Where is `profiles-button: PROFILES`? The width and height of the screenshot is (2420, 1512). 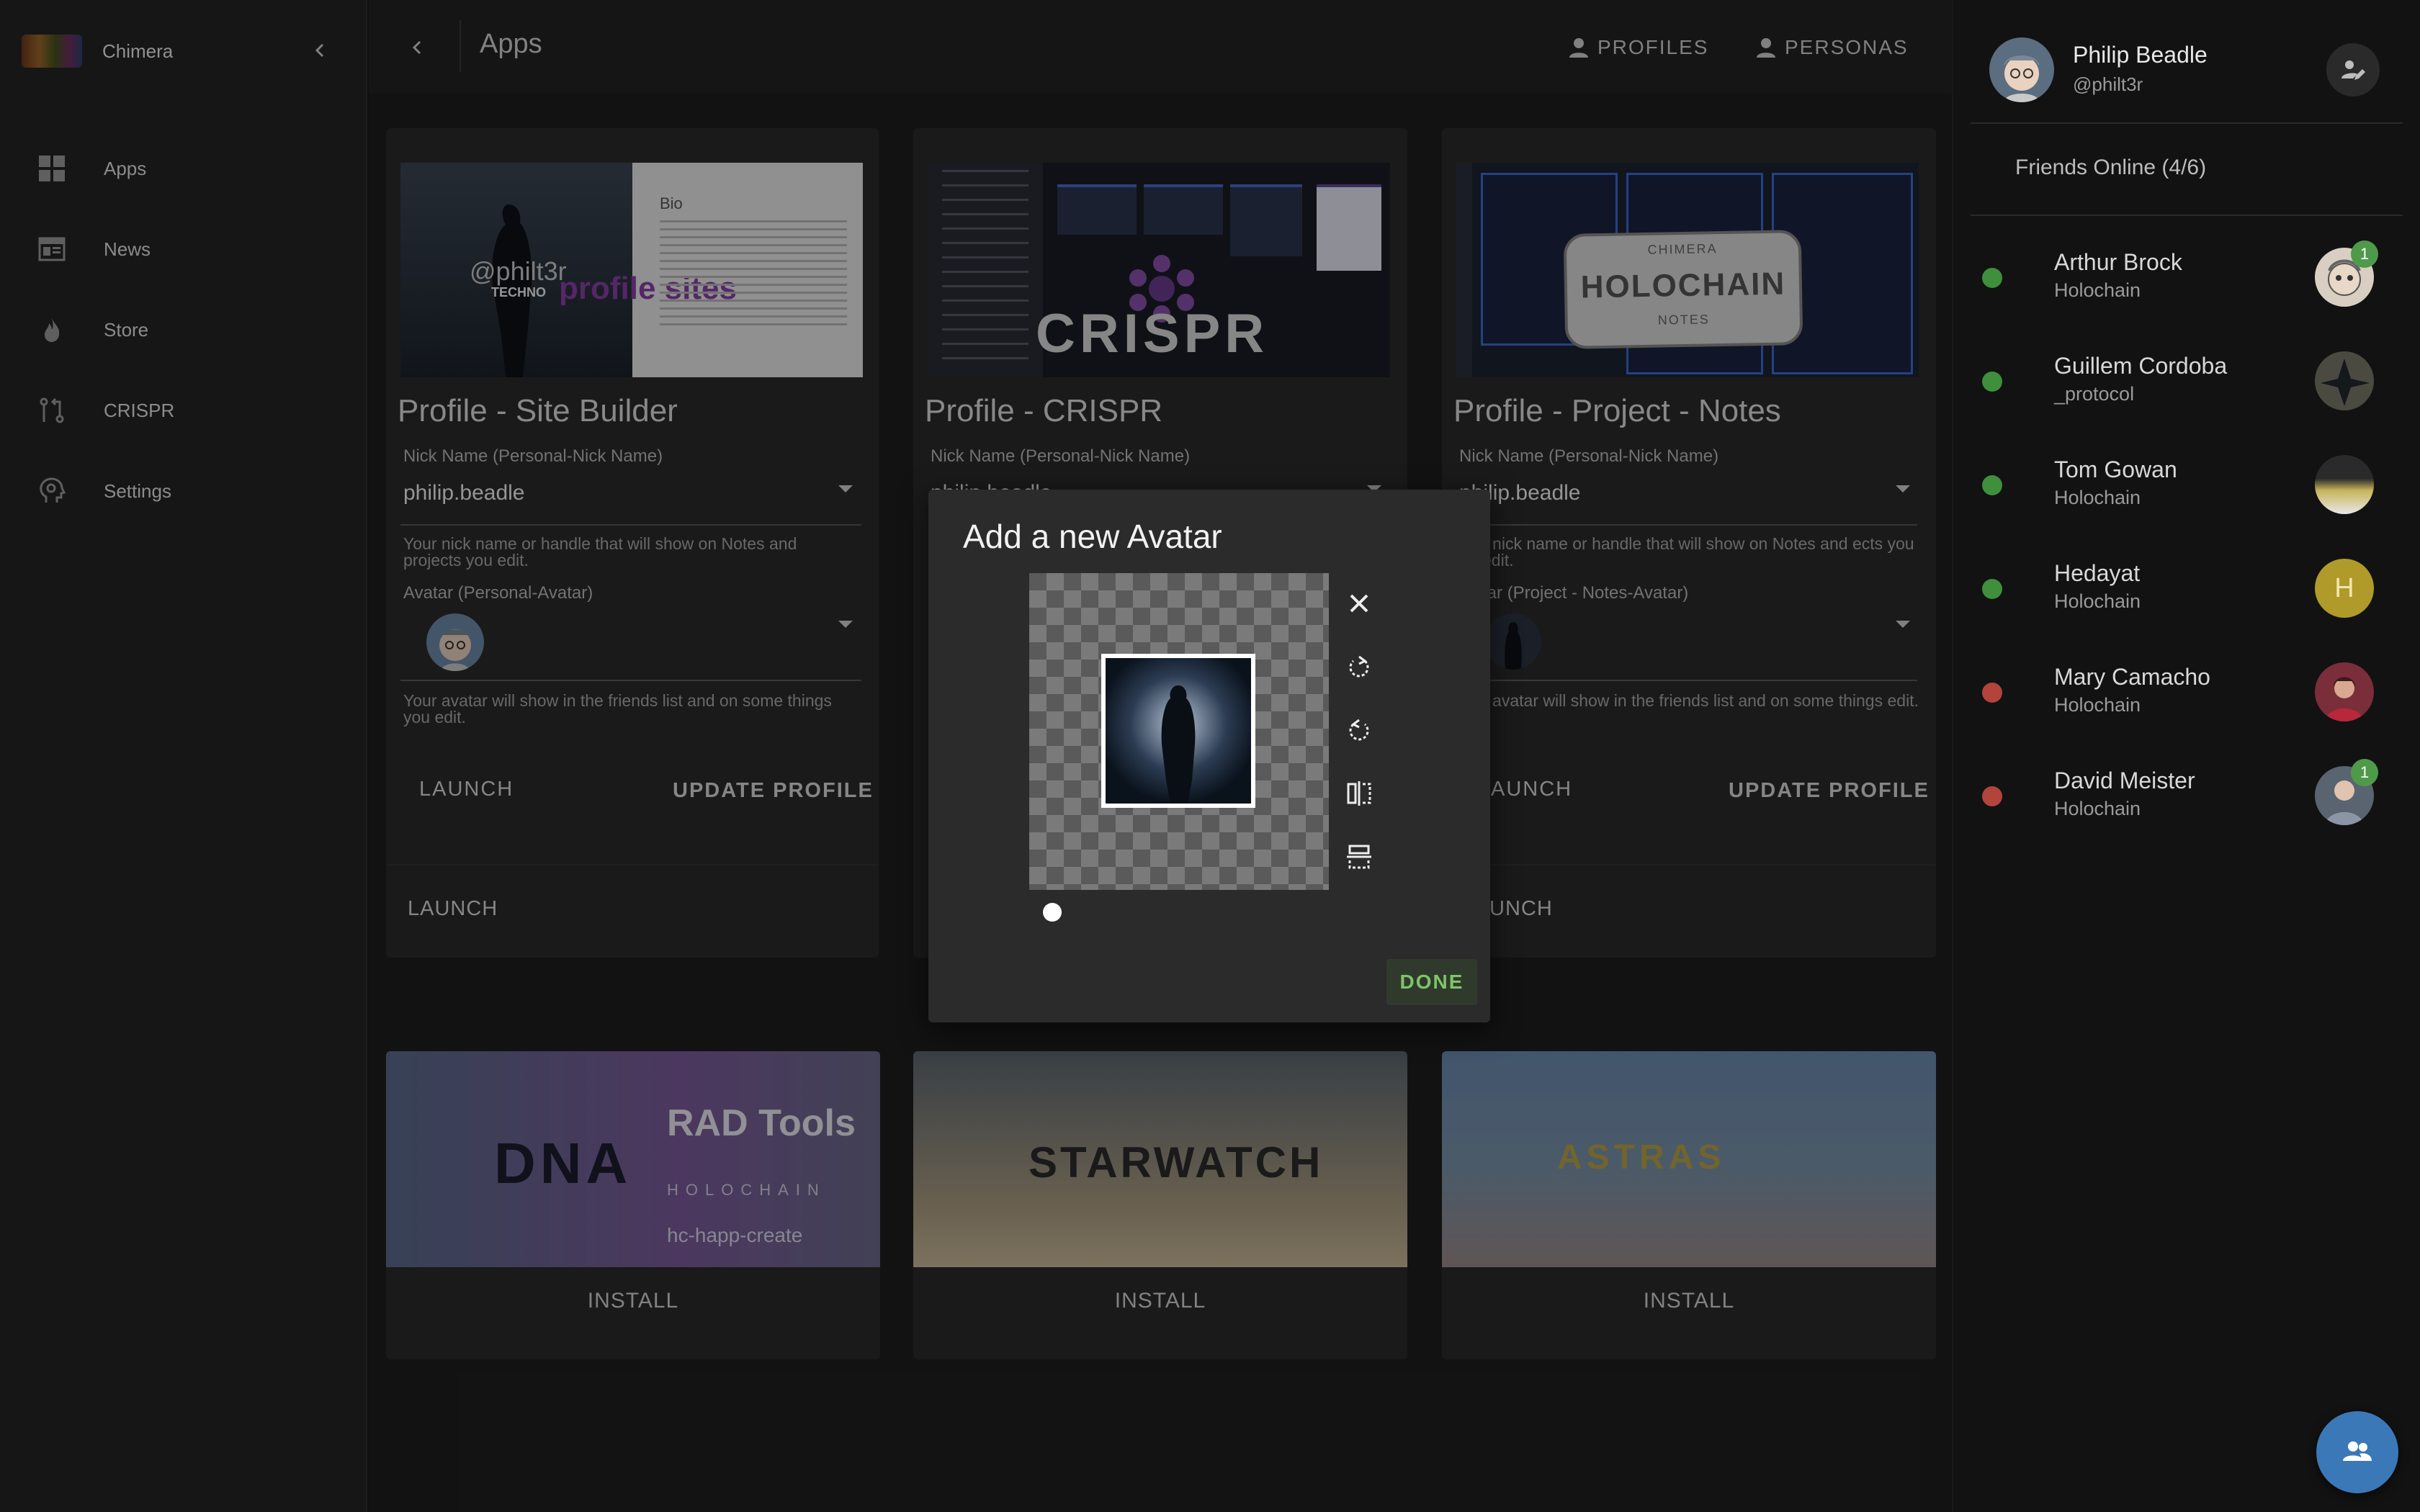 profiles-button: PROFILES is located at coordinates (1637, 47).